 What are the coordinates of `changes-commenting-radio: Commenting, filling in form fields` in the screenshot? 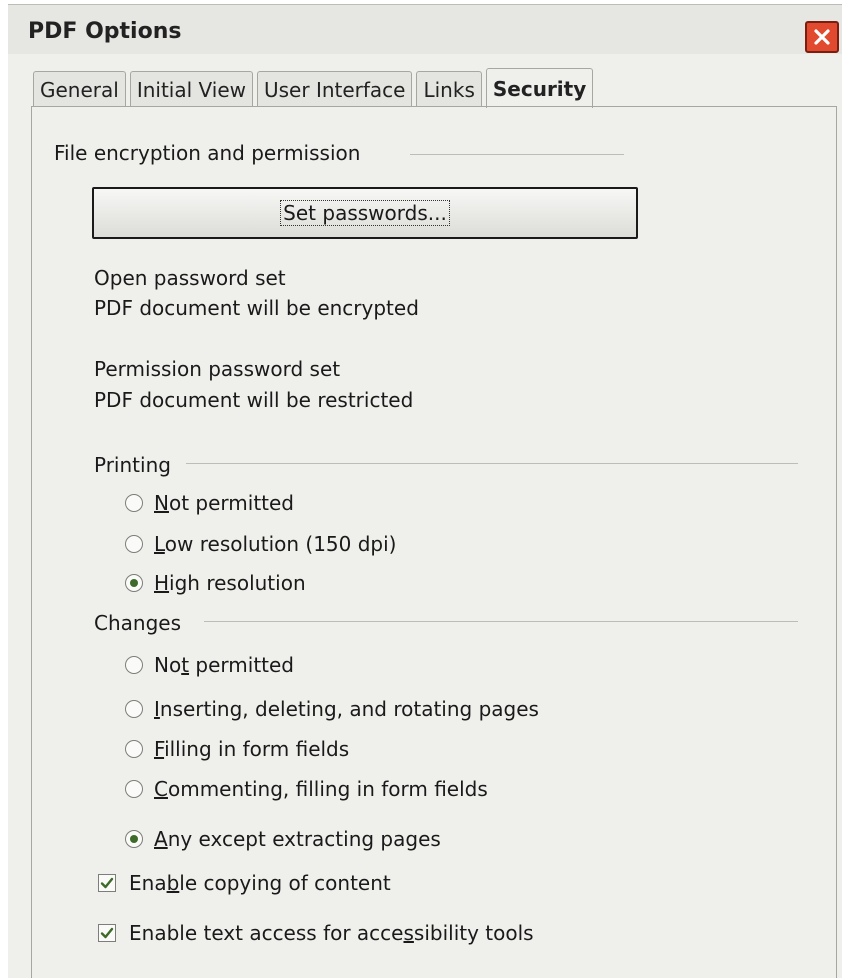 It's located at (306, 789).